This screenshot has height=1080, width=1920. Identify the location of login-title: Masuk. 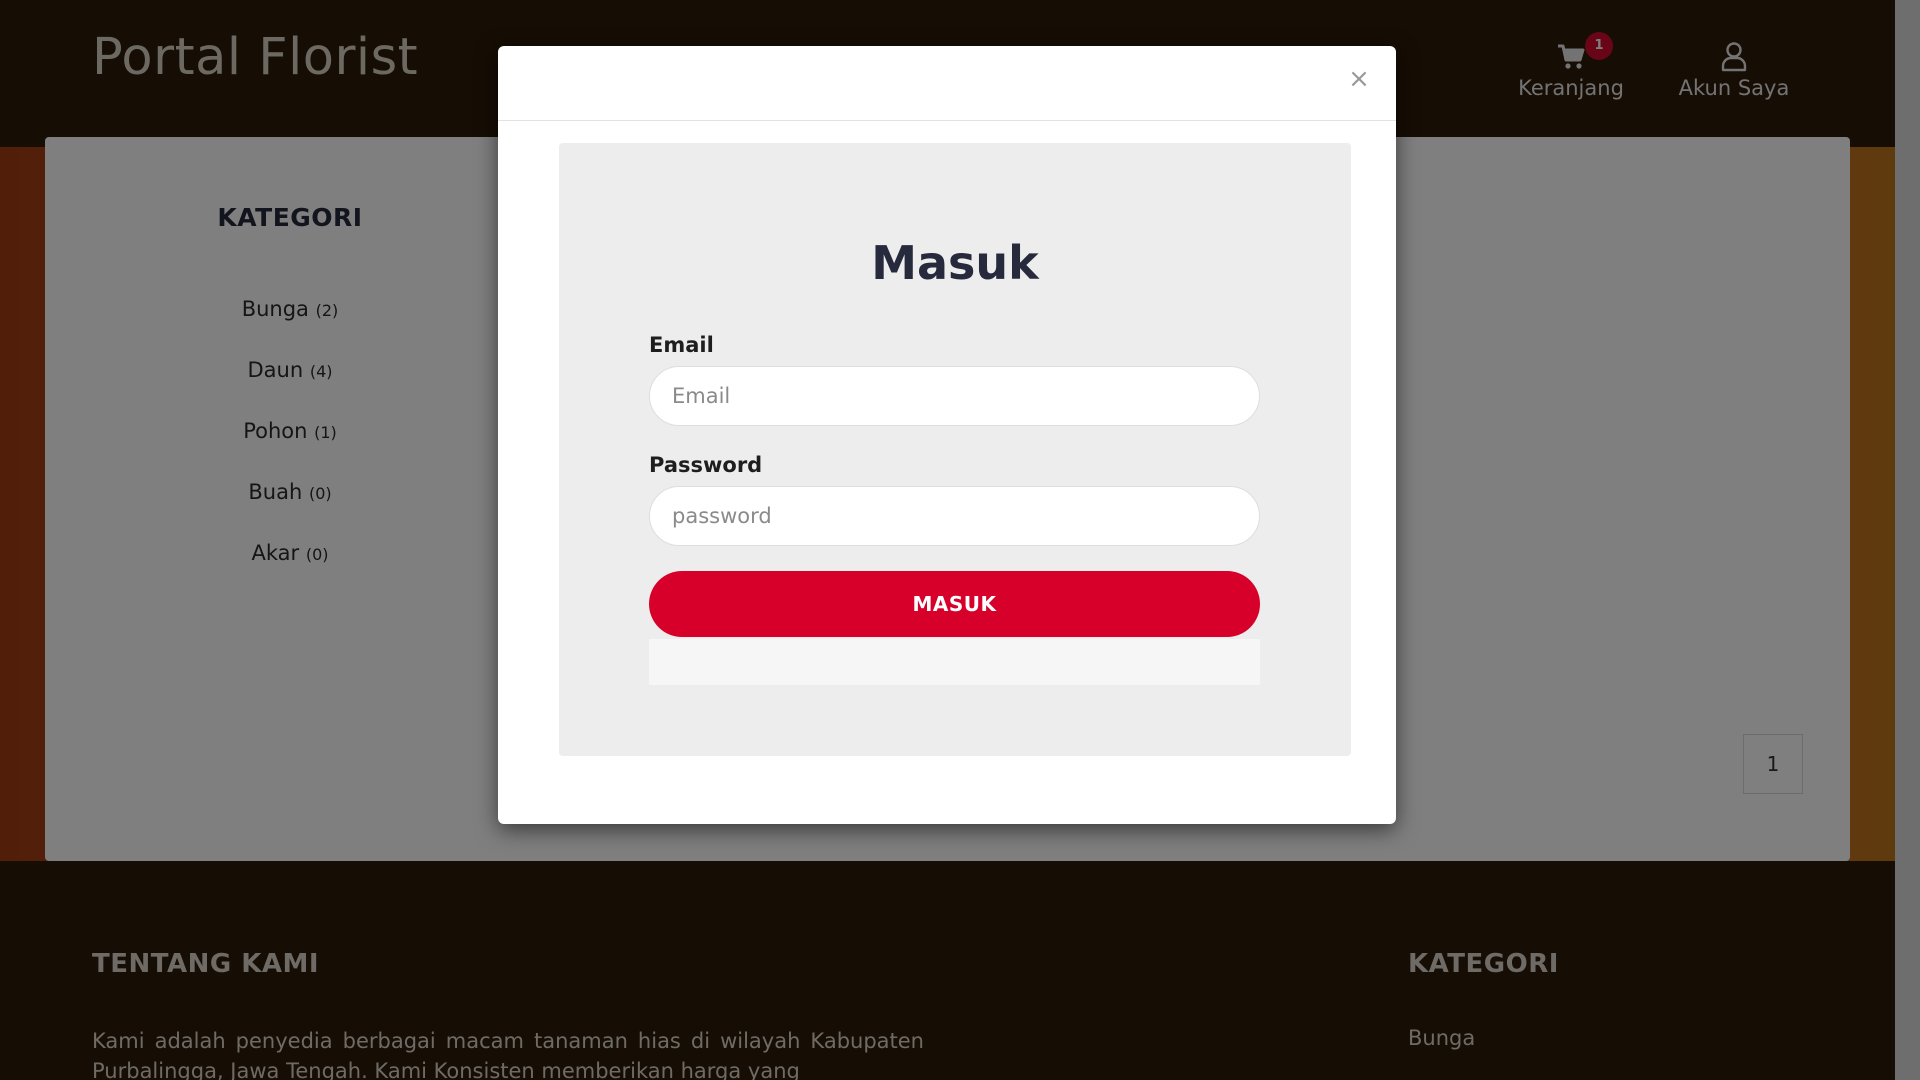
(955, 263).